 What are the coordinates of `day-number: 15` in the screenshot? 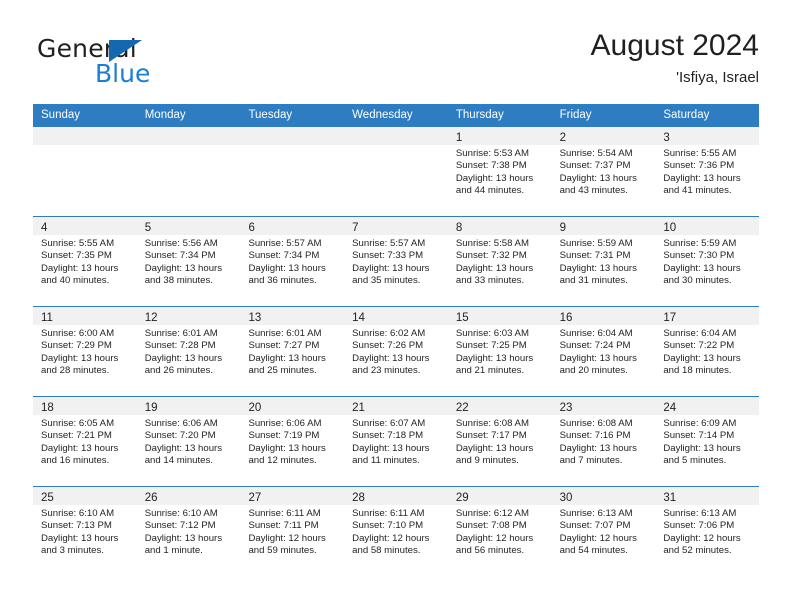 It's located at (462, 318).